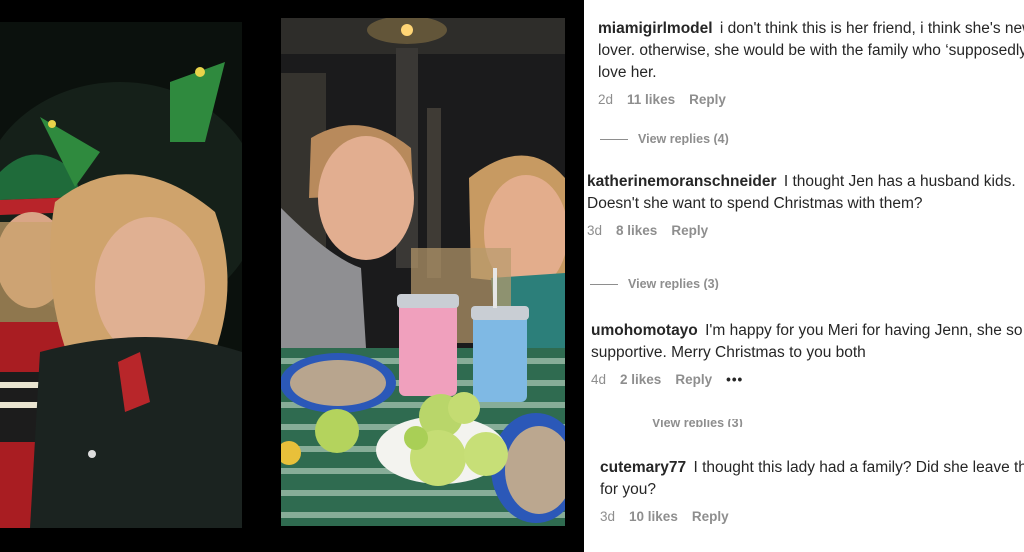  Describe the element at coordinates (811, 99) in the screenshot. I see `comment-meta: 2d 11 likes Reply` at that location.